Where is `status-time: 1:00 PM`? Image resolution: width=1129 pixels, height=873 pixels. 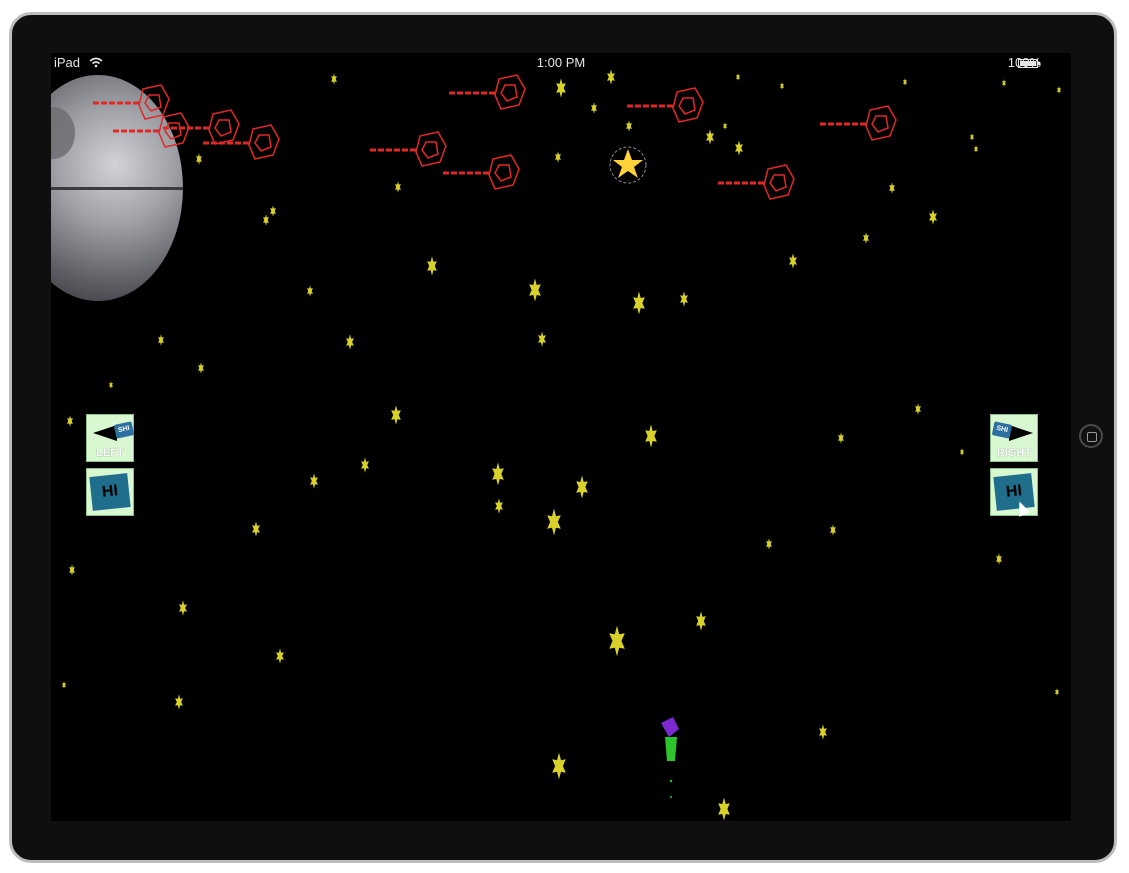
status-time: 1:00 PM is located at coordinates (561, 62).